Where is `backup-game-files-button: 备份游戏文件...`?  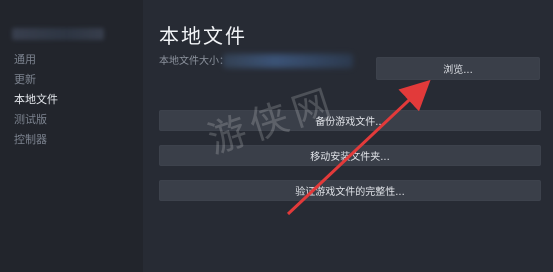
backup-game-files-button: 备份游戏文件... is located at coordinates (350, 120).